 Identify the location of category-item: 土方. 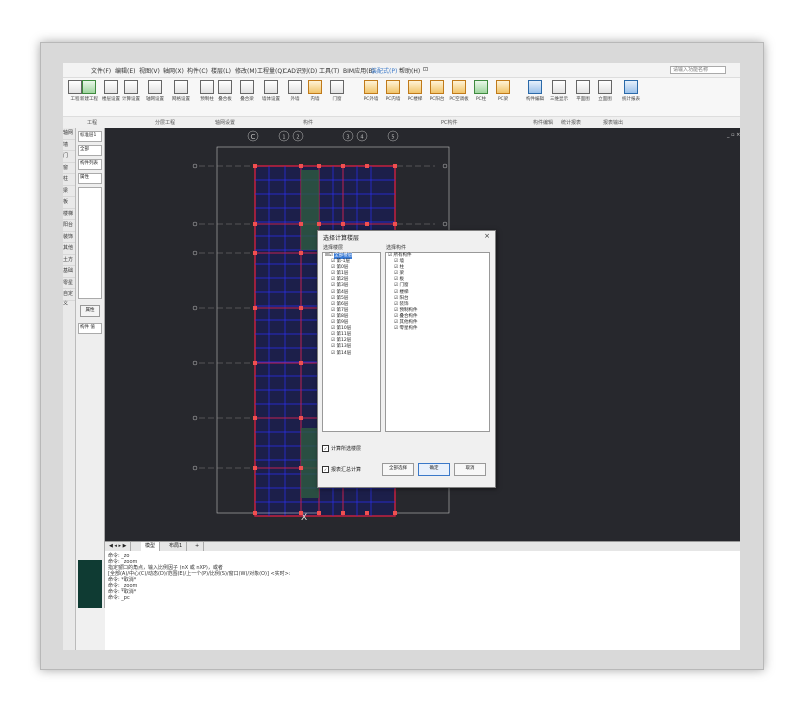
(69, 260).